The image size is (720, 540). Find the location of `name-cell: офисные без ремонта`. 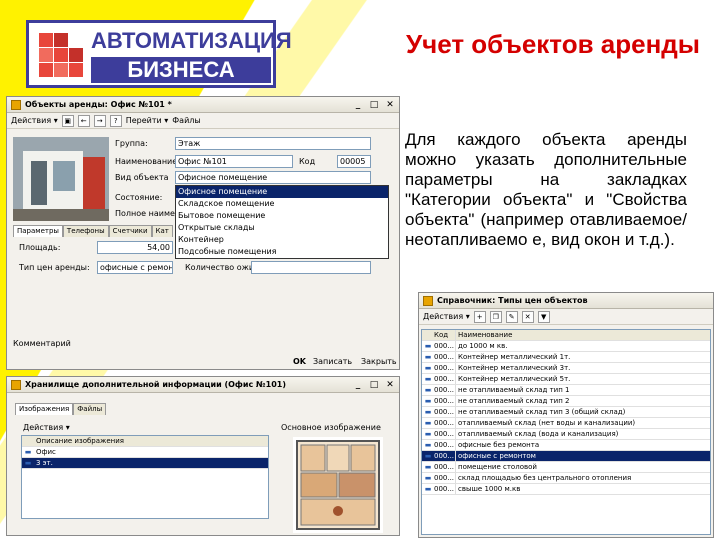

name-cell: офисные без ремонта is located at coordinates (499, 445).